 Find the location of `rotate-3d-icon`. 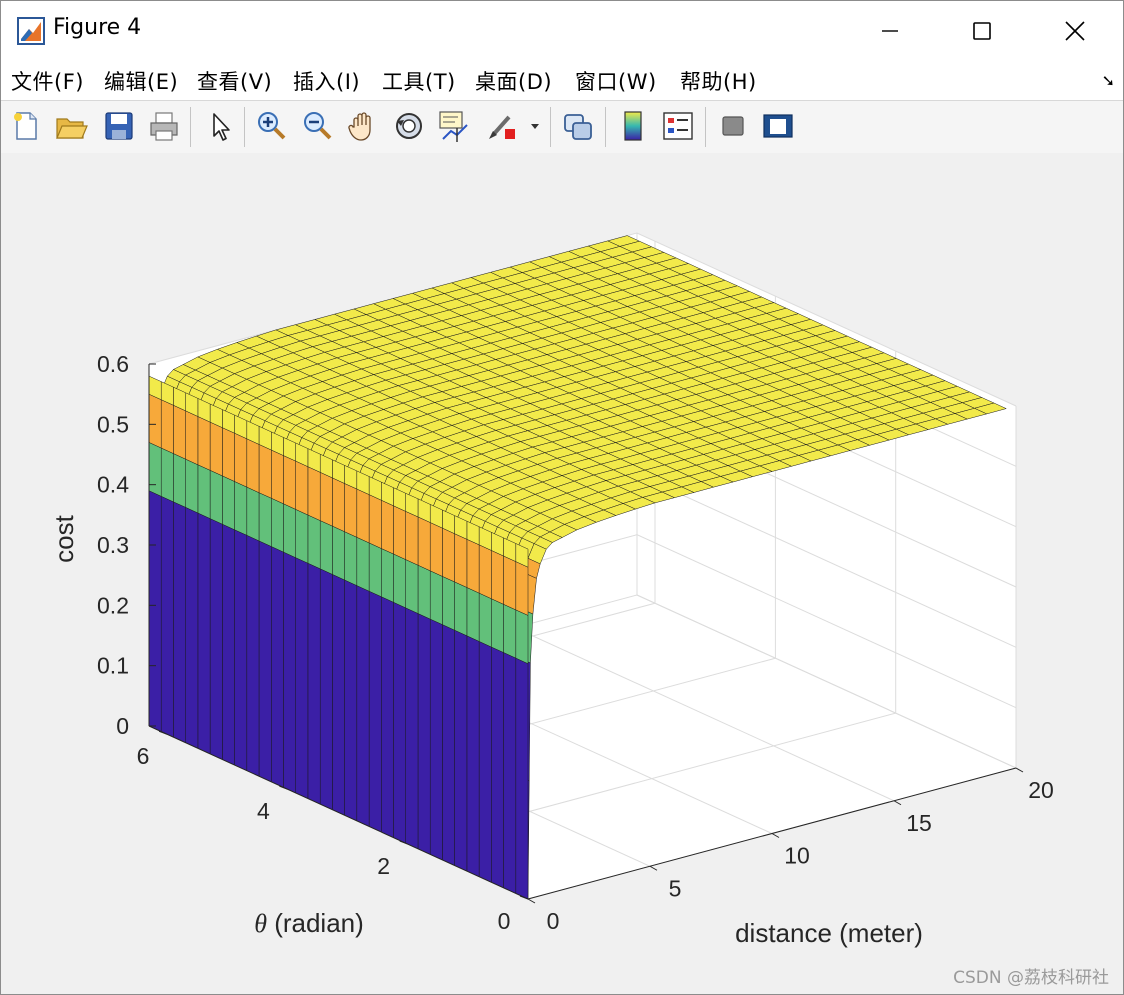

rotate-3d-icon is located at coordinates (409, 126).